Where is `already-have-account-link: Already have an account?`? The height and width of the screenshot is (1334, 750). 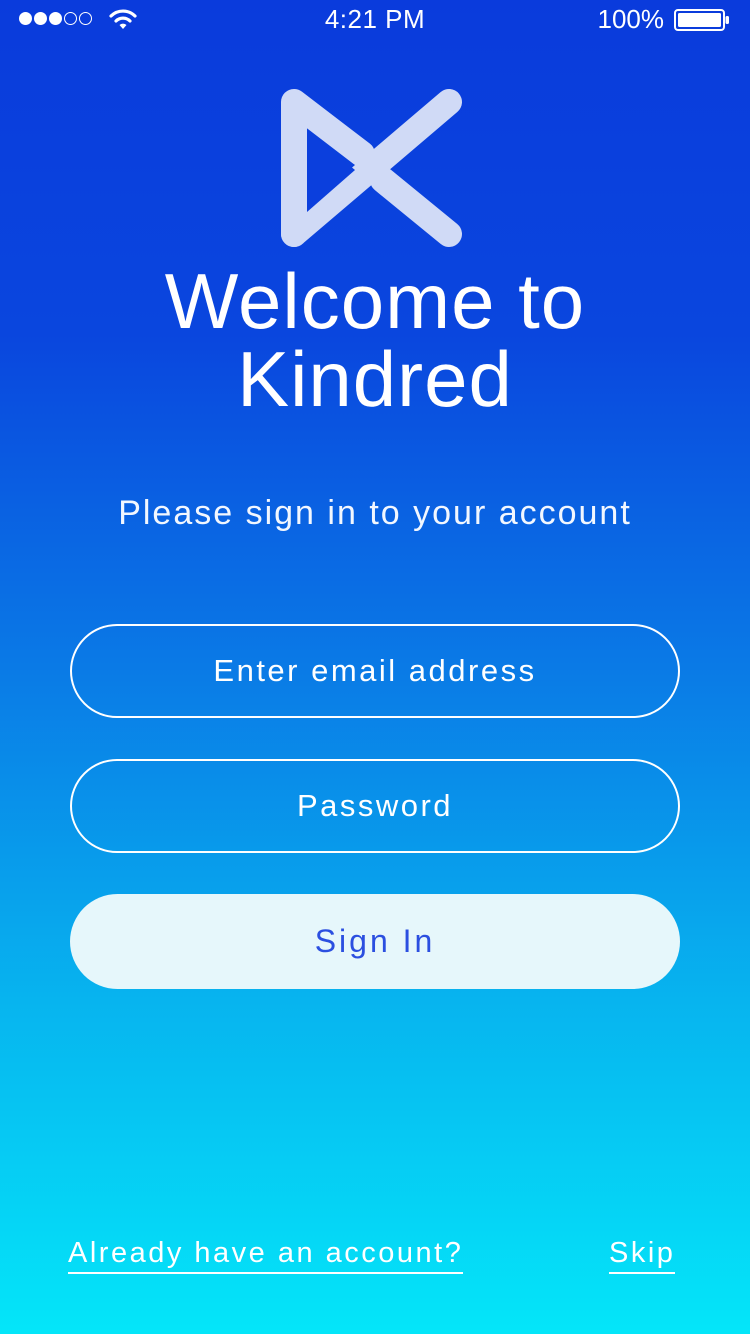 already-have-account-link: Already have an account? is located at coordinates (266, 1255).